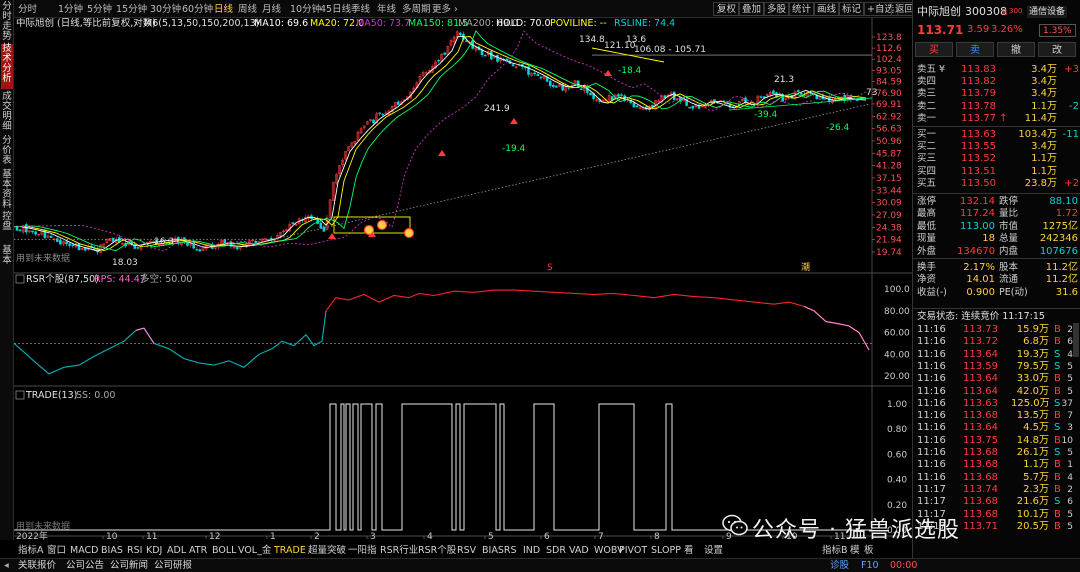 This screenshot has width=1080, height=572. Describe the element at coordinates (996, 465) in the screenshot. I see `tick-row: 11:16 113.68 1.1万 B 1` at that location.